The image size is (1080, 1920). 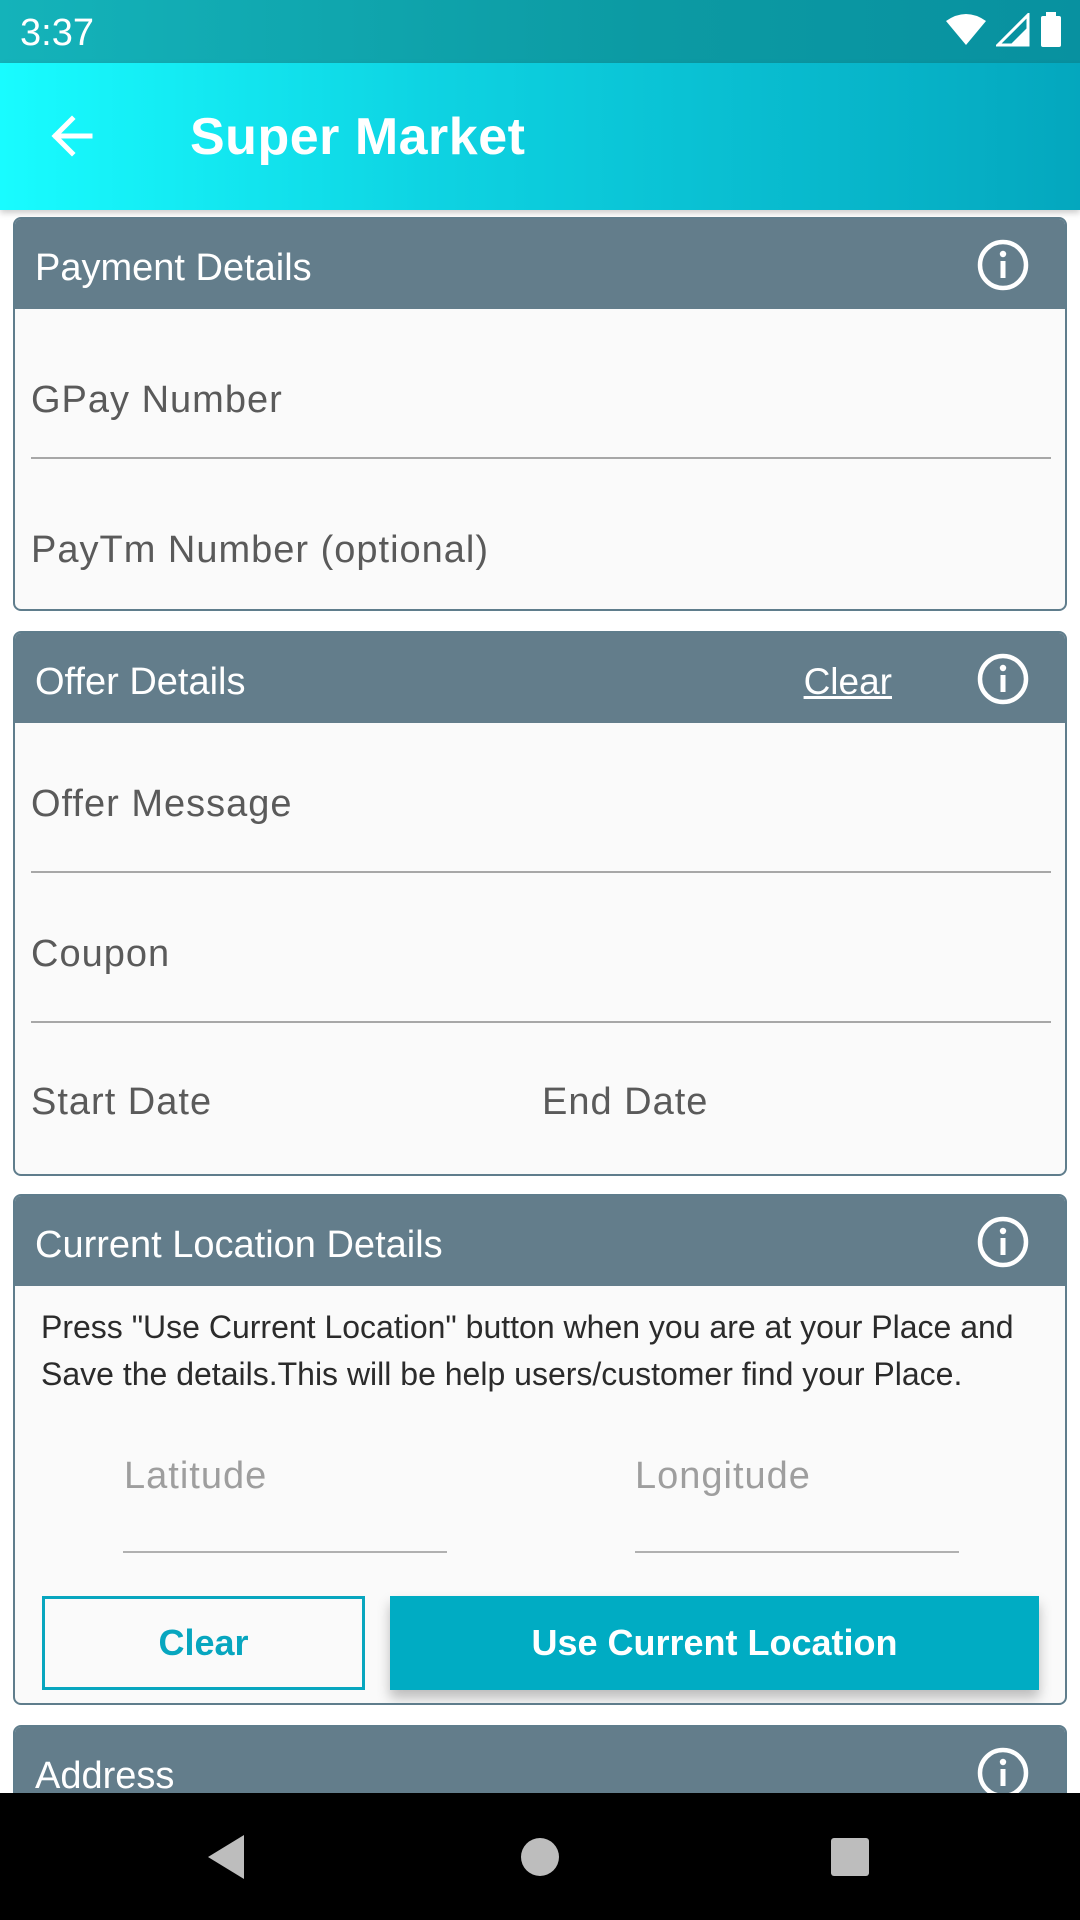 I want to click on gpay-number-field: GPay Number, so click(x=541, y=384).